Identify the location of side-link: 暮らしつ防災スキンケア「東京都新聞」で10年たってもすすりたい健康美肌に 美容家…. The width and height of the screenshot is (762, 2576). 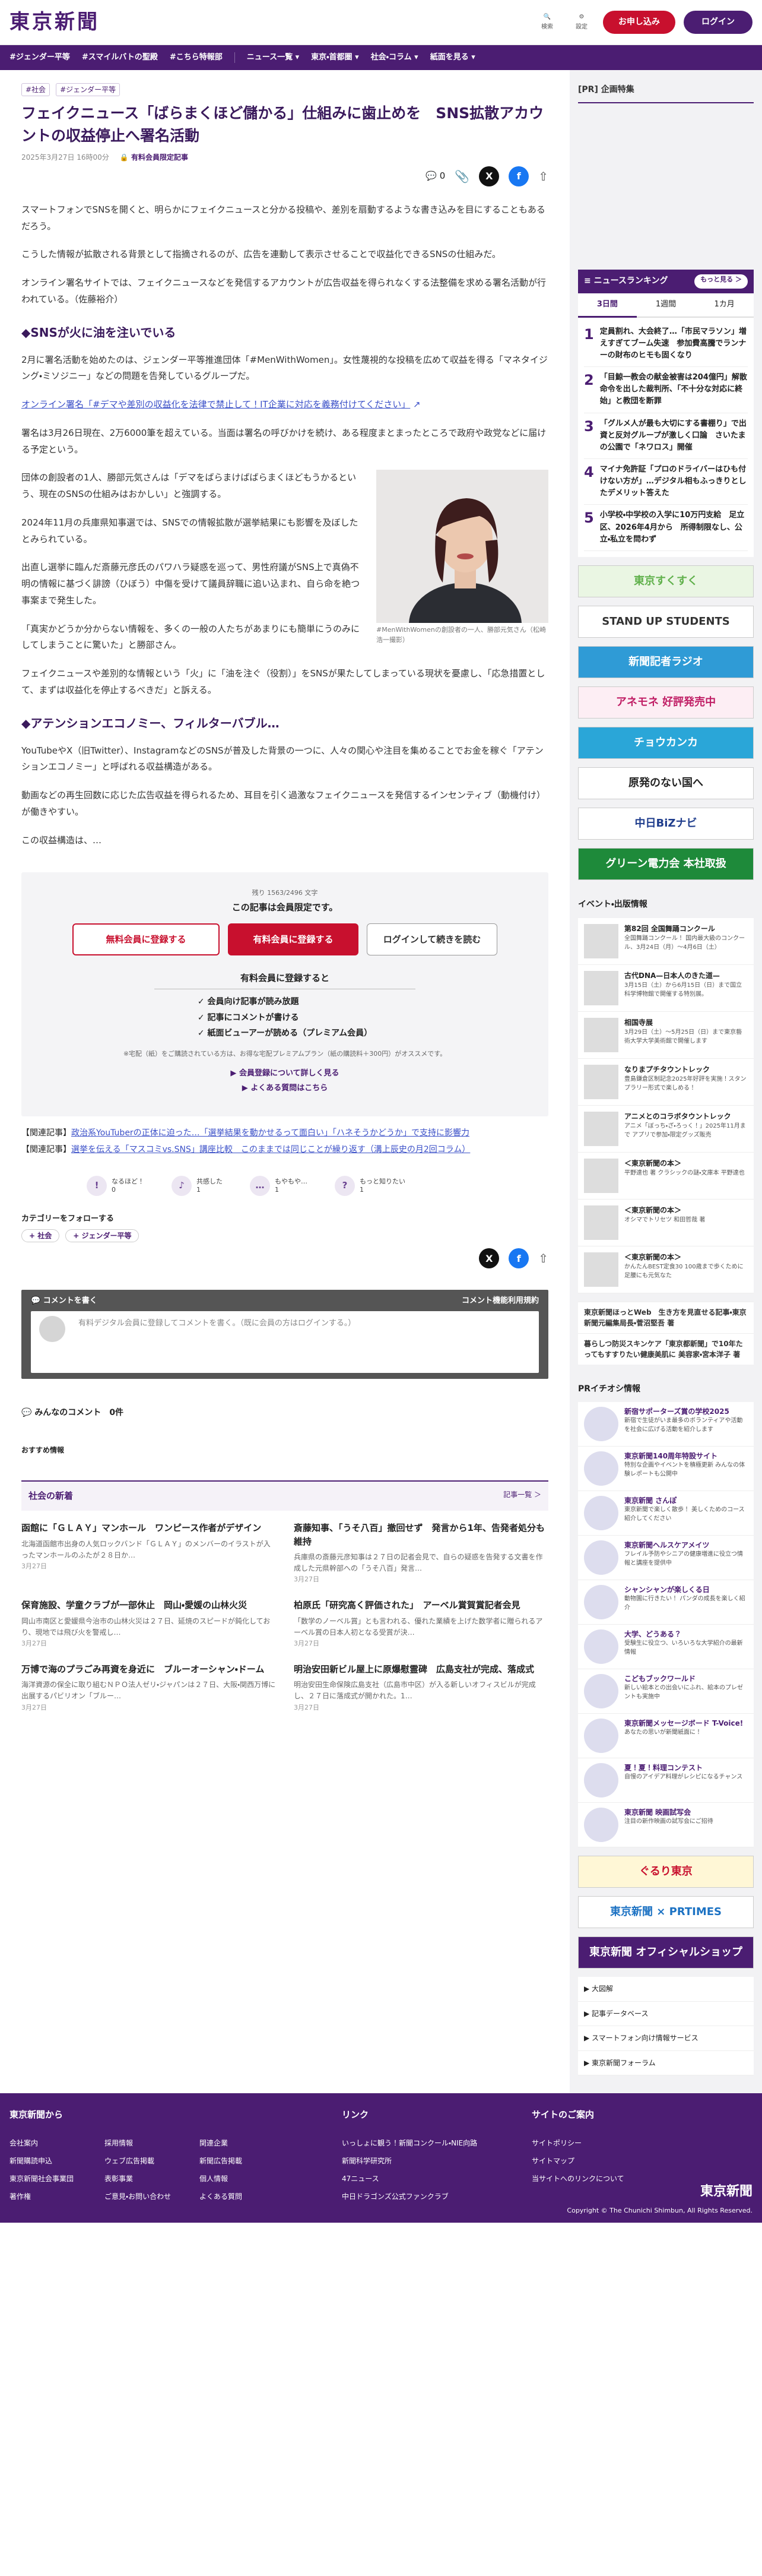
(666, 1349).